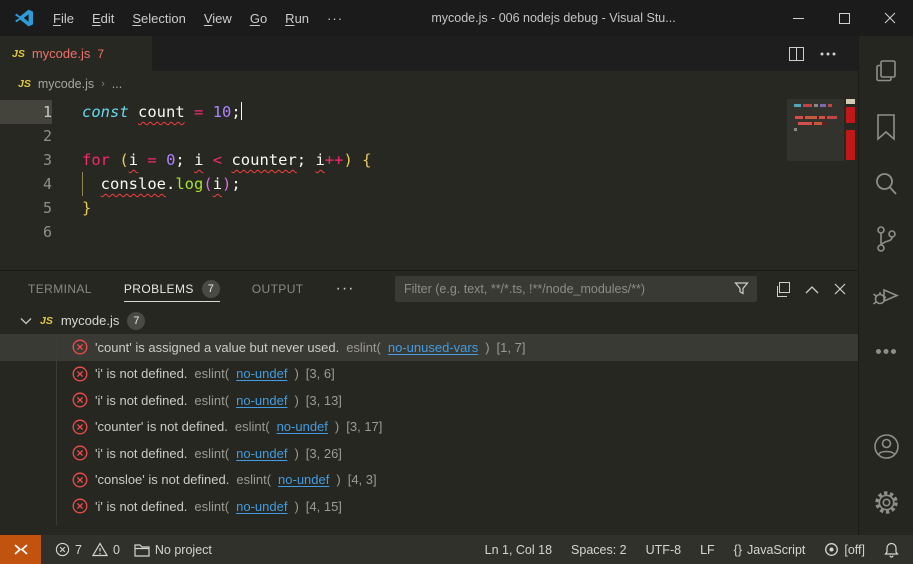 The image size is (913, 564). I want to click on filter-input, so click(576, 289).